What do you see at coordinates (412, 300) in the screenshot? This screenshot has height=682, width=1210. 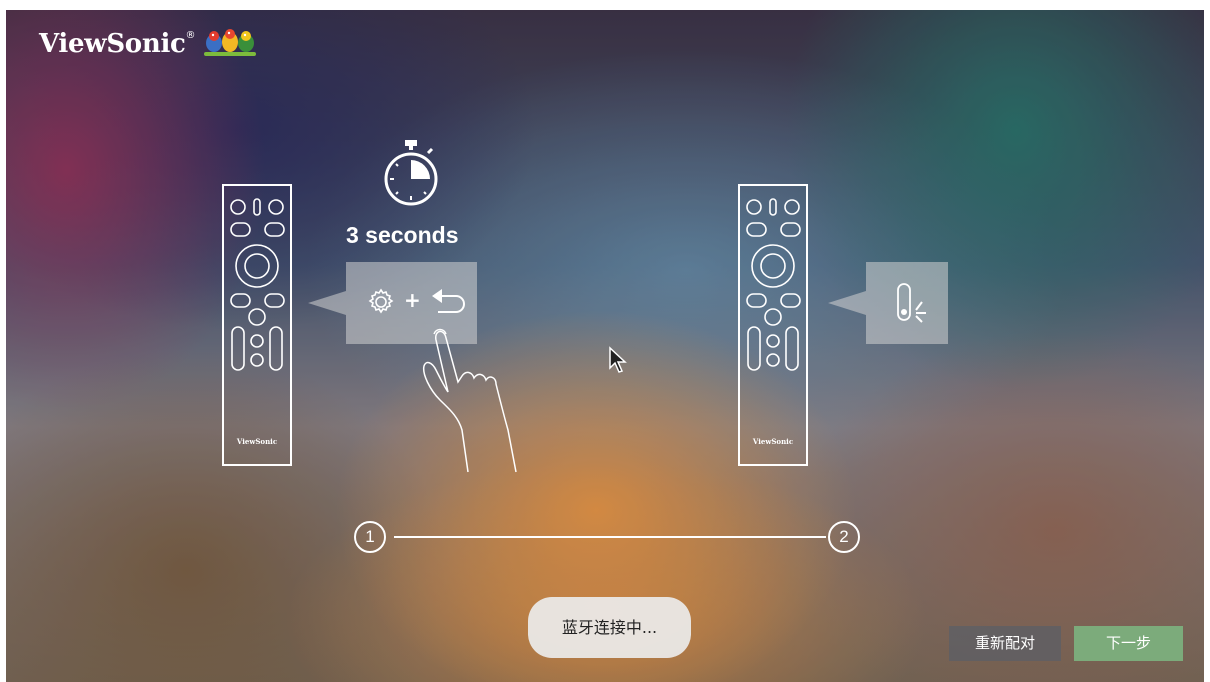 I see `plus-sign: +` at bounding box center [412, 300].